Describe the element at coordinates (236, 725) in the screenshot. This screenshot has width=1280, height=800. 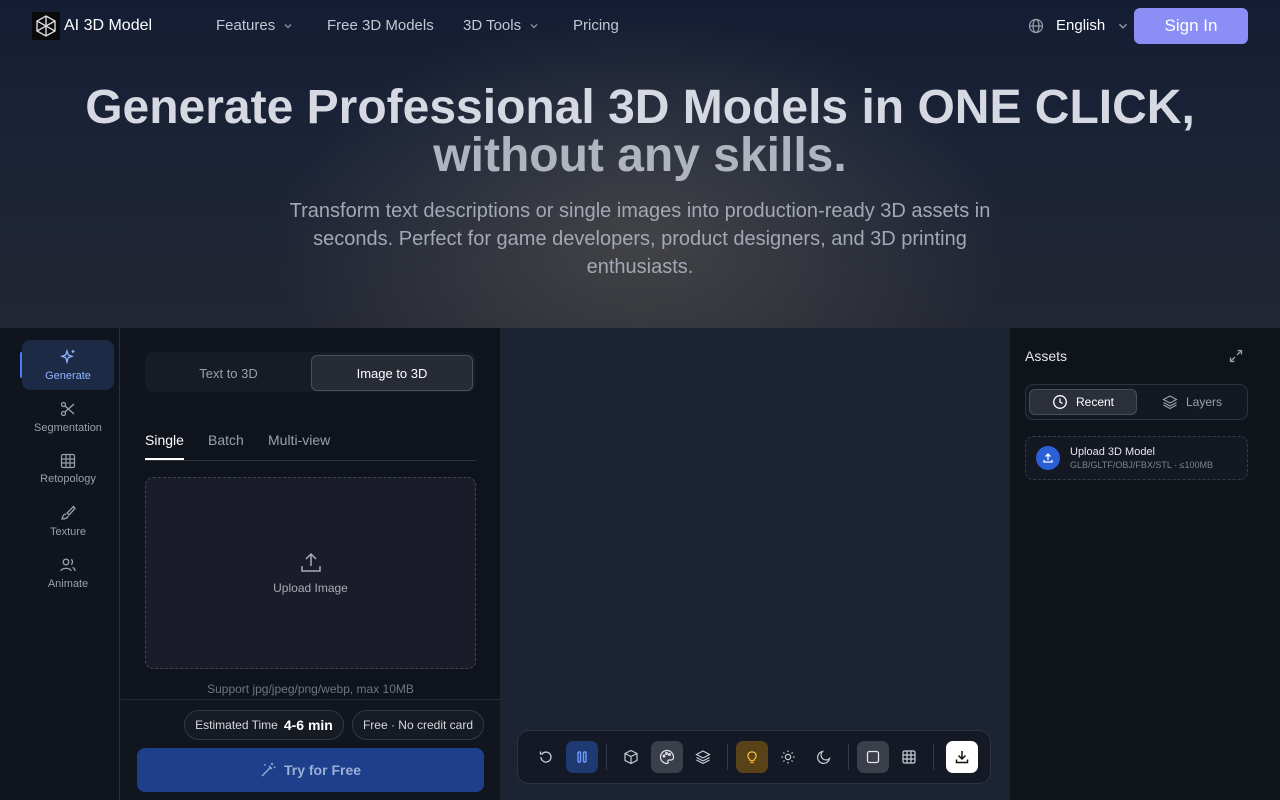
I see `estimated-time-label: Estimated Time` at that location.